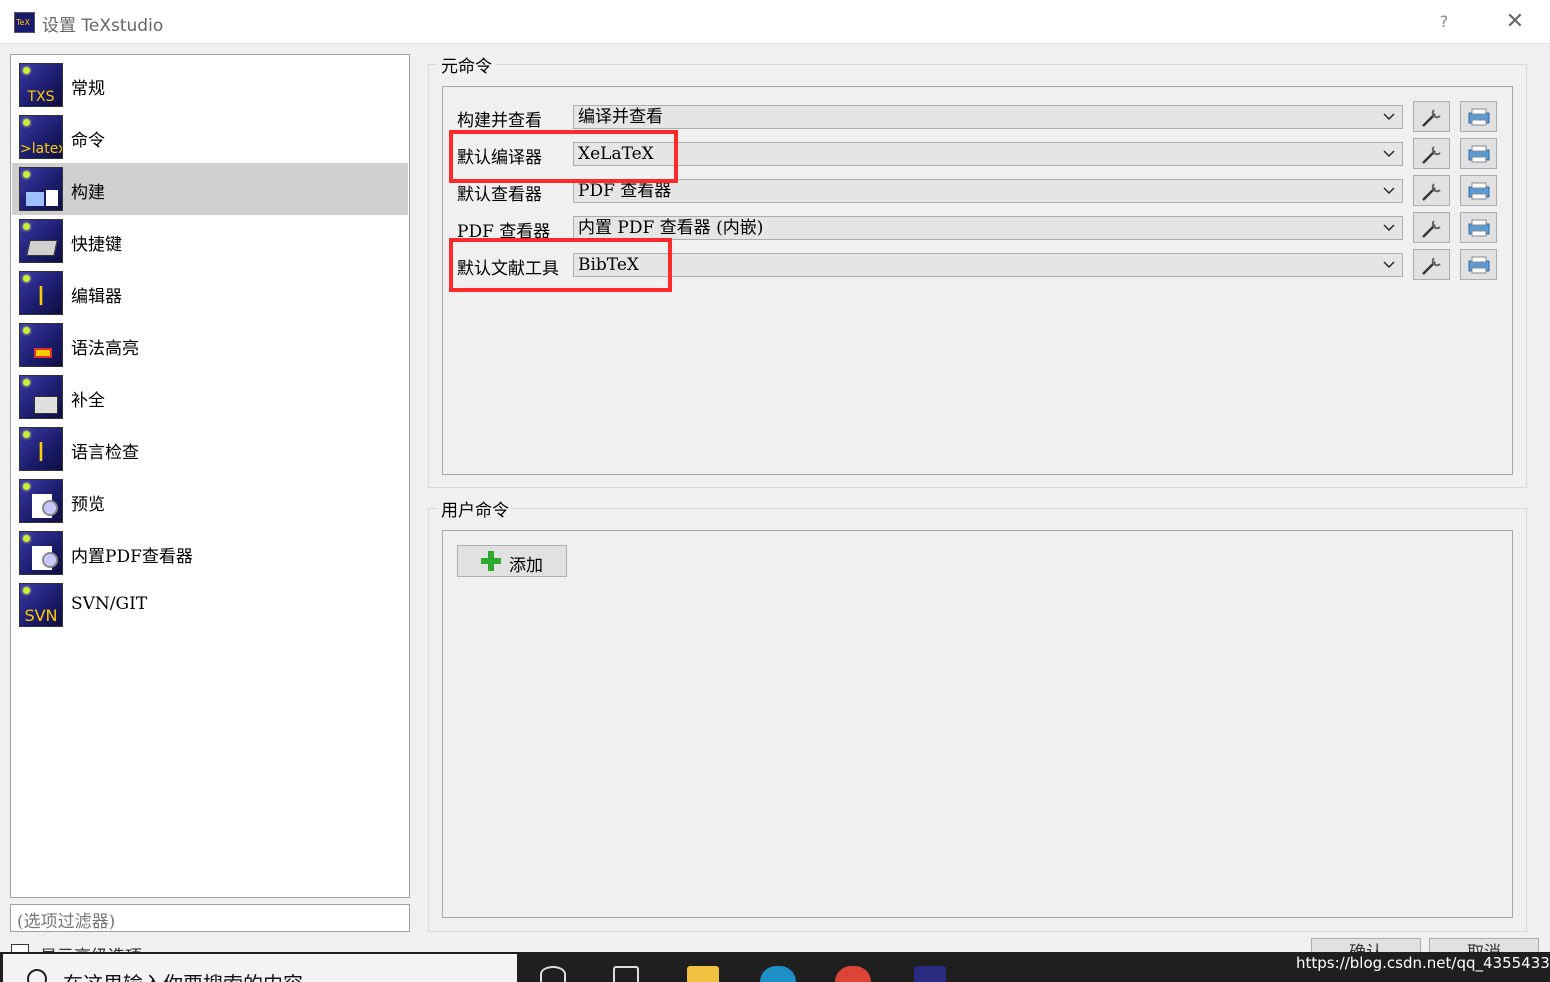  What do you see at coordinates (210, 449) in the screenshot?
I see `sidebar-item-language-check: I 语言检查` at bounding box center [210, 449].